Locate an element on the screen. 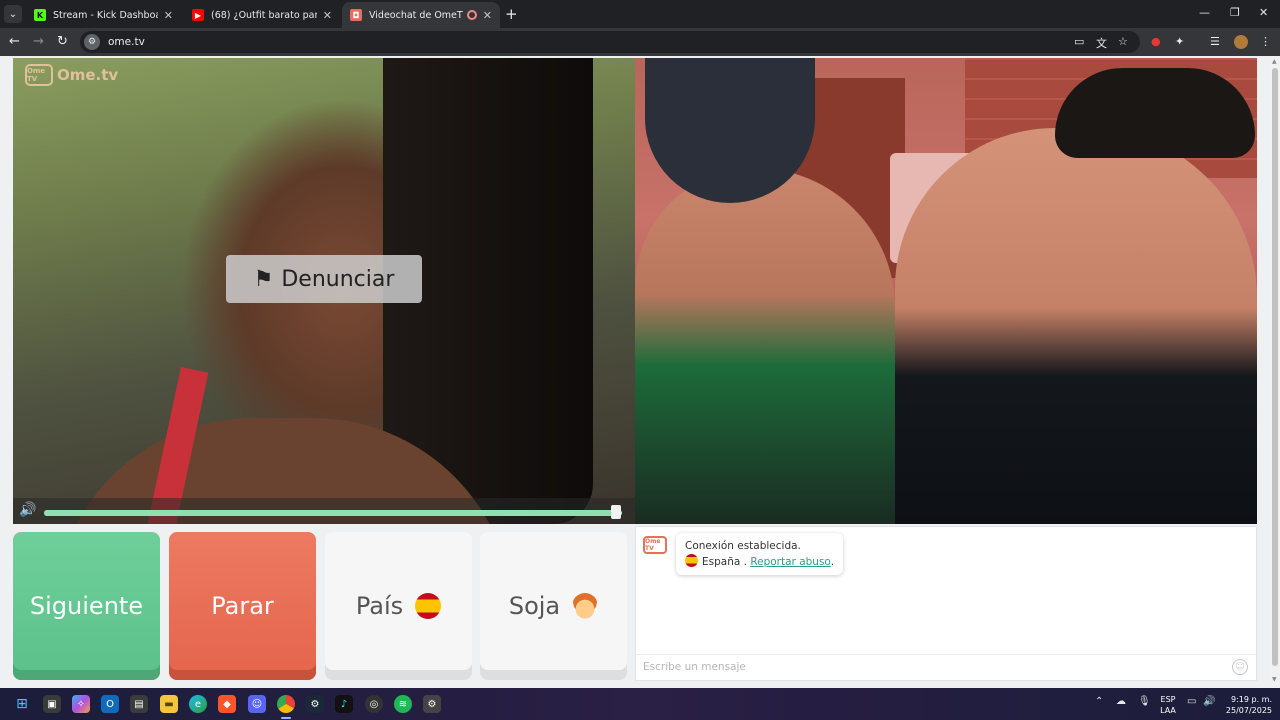  clock: 9:19 p. m. 25/07/2025 is located at coordinates (1247, 705).